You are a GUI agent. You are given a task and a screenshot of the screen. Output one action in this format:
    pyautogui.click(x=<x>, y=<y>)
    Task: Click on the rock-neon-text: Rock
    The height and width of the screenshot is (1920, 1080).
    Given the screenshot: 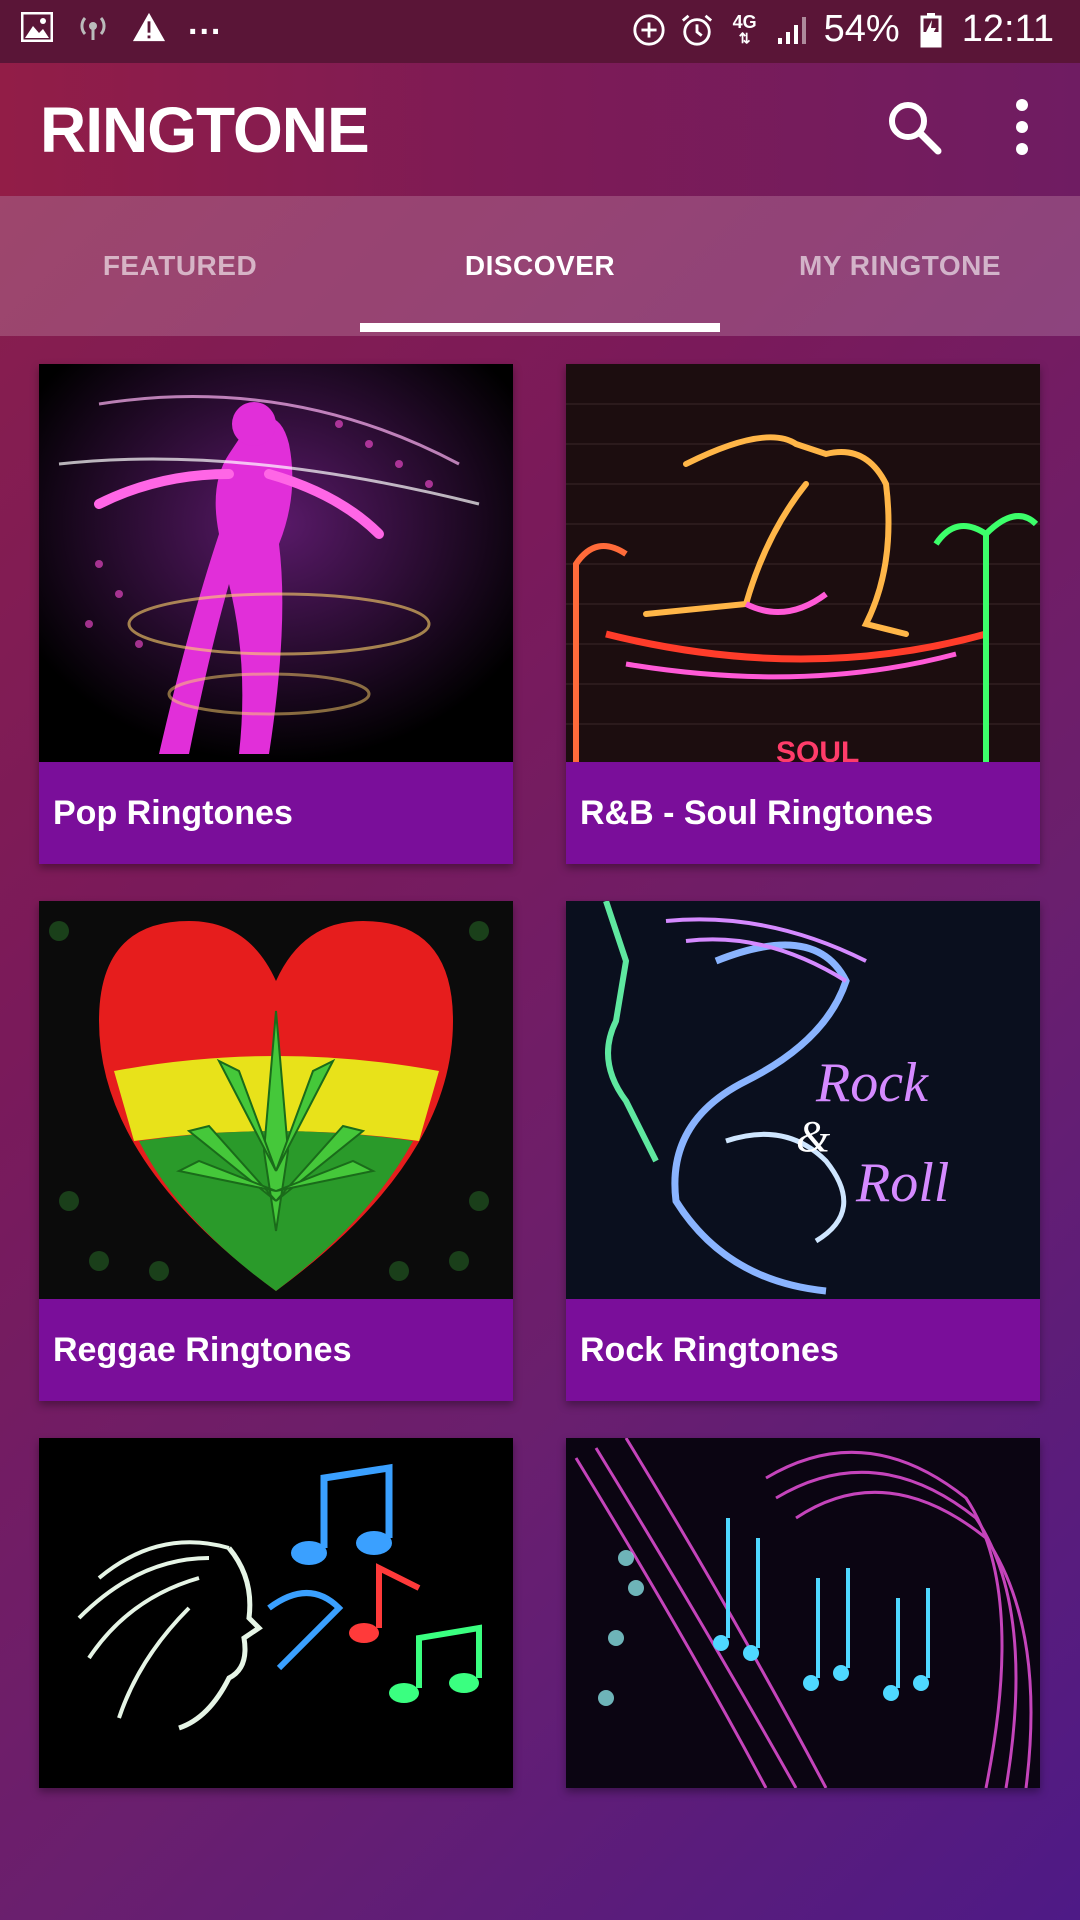 What is the action you would take?
    pyautogui.click(x=872, y=1083)
    